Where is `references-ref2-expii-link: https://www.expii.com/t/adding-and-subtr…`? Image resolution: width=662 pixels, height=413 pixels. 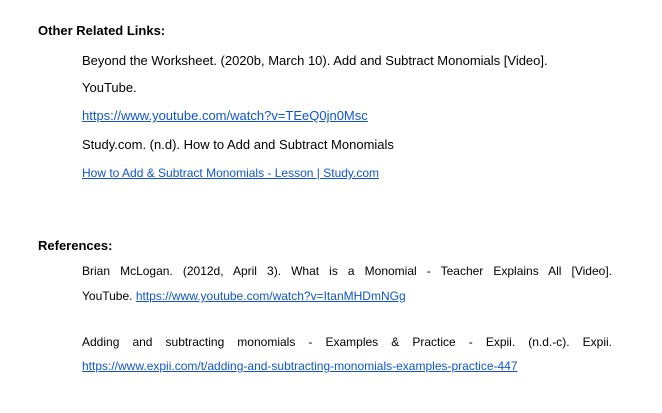 references-ref2-expii-link: https://www.expii.com/t/adding-and-subtr… is located at coordinates (300, 366).